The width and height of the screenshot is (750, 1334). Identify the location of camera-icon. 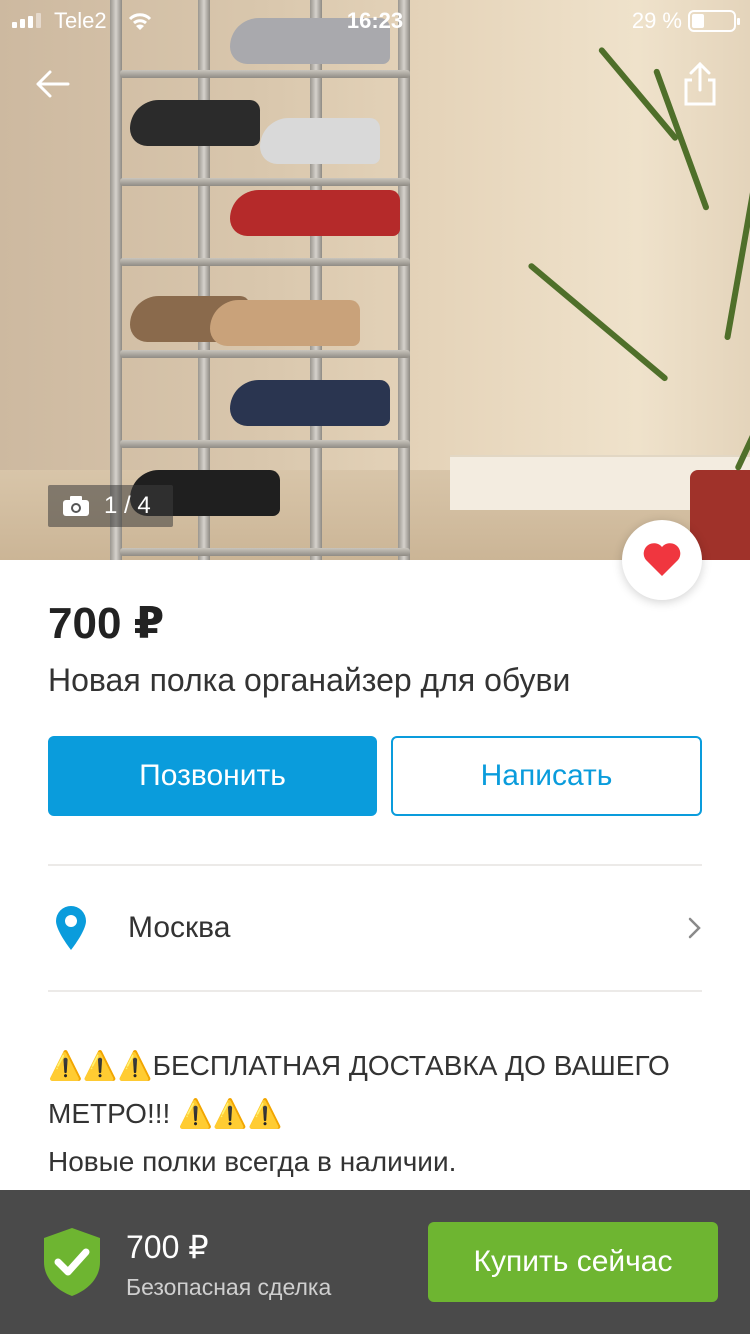
(76, 506).